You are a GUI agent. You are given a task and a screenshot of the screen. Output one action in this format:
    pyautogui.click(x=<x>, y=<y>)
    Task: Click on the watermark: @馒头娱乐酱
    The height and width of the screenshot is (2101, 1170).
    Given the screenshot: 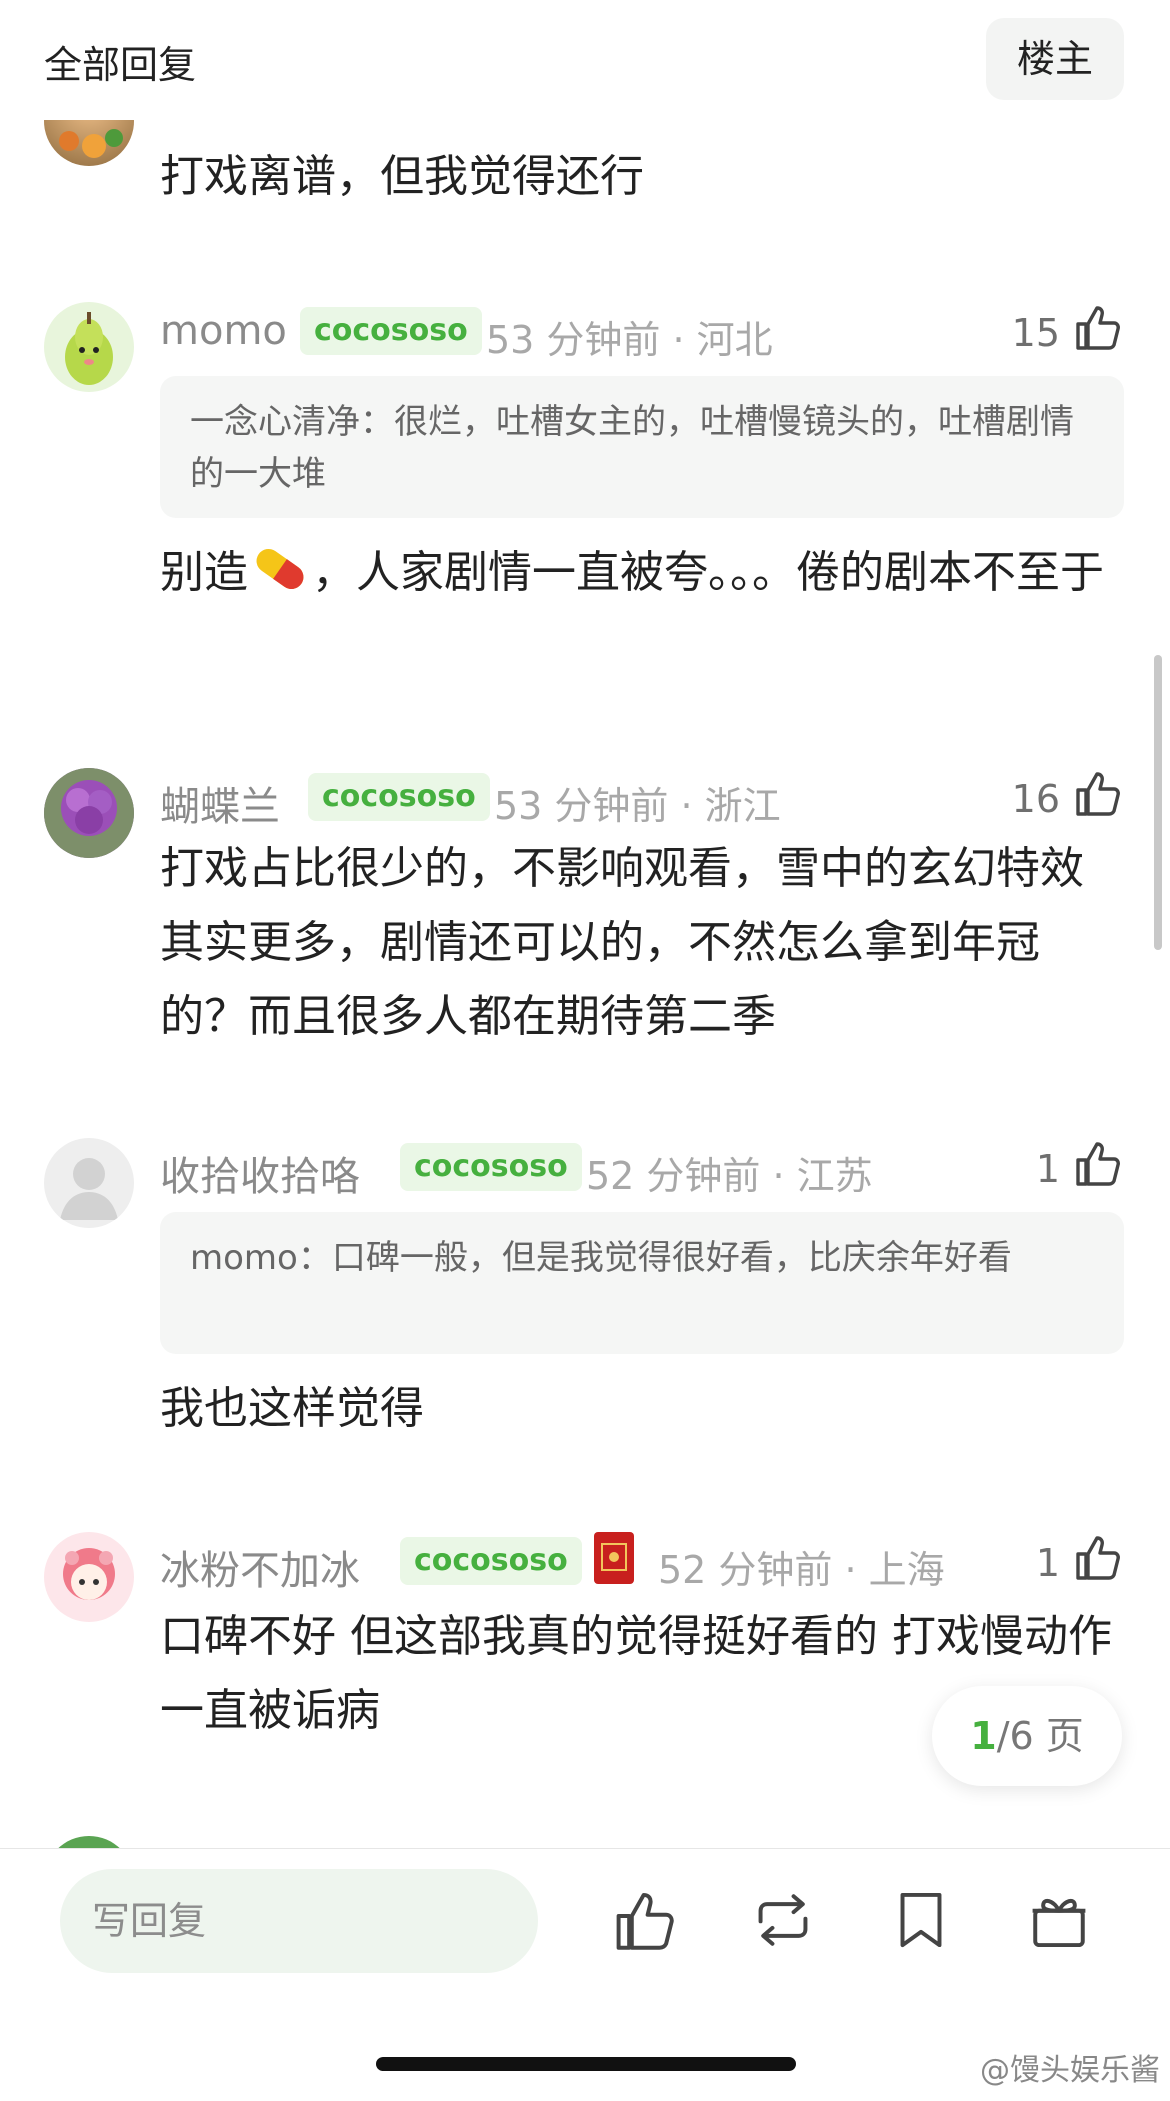 What is the action you would take?
    pyautogui.click(x=1070, y=2070)
    